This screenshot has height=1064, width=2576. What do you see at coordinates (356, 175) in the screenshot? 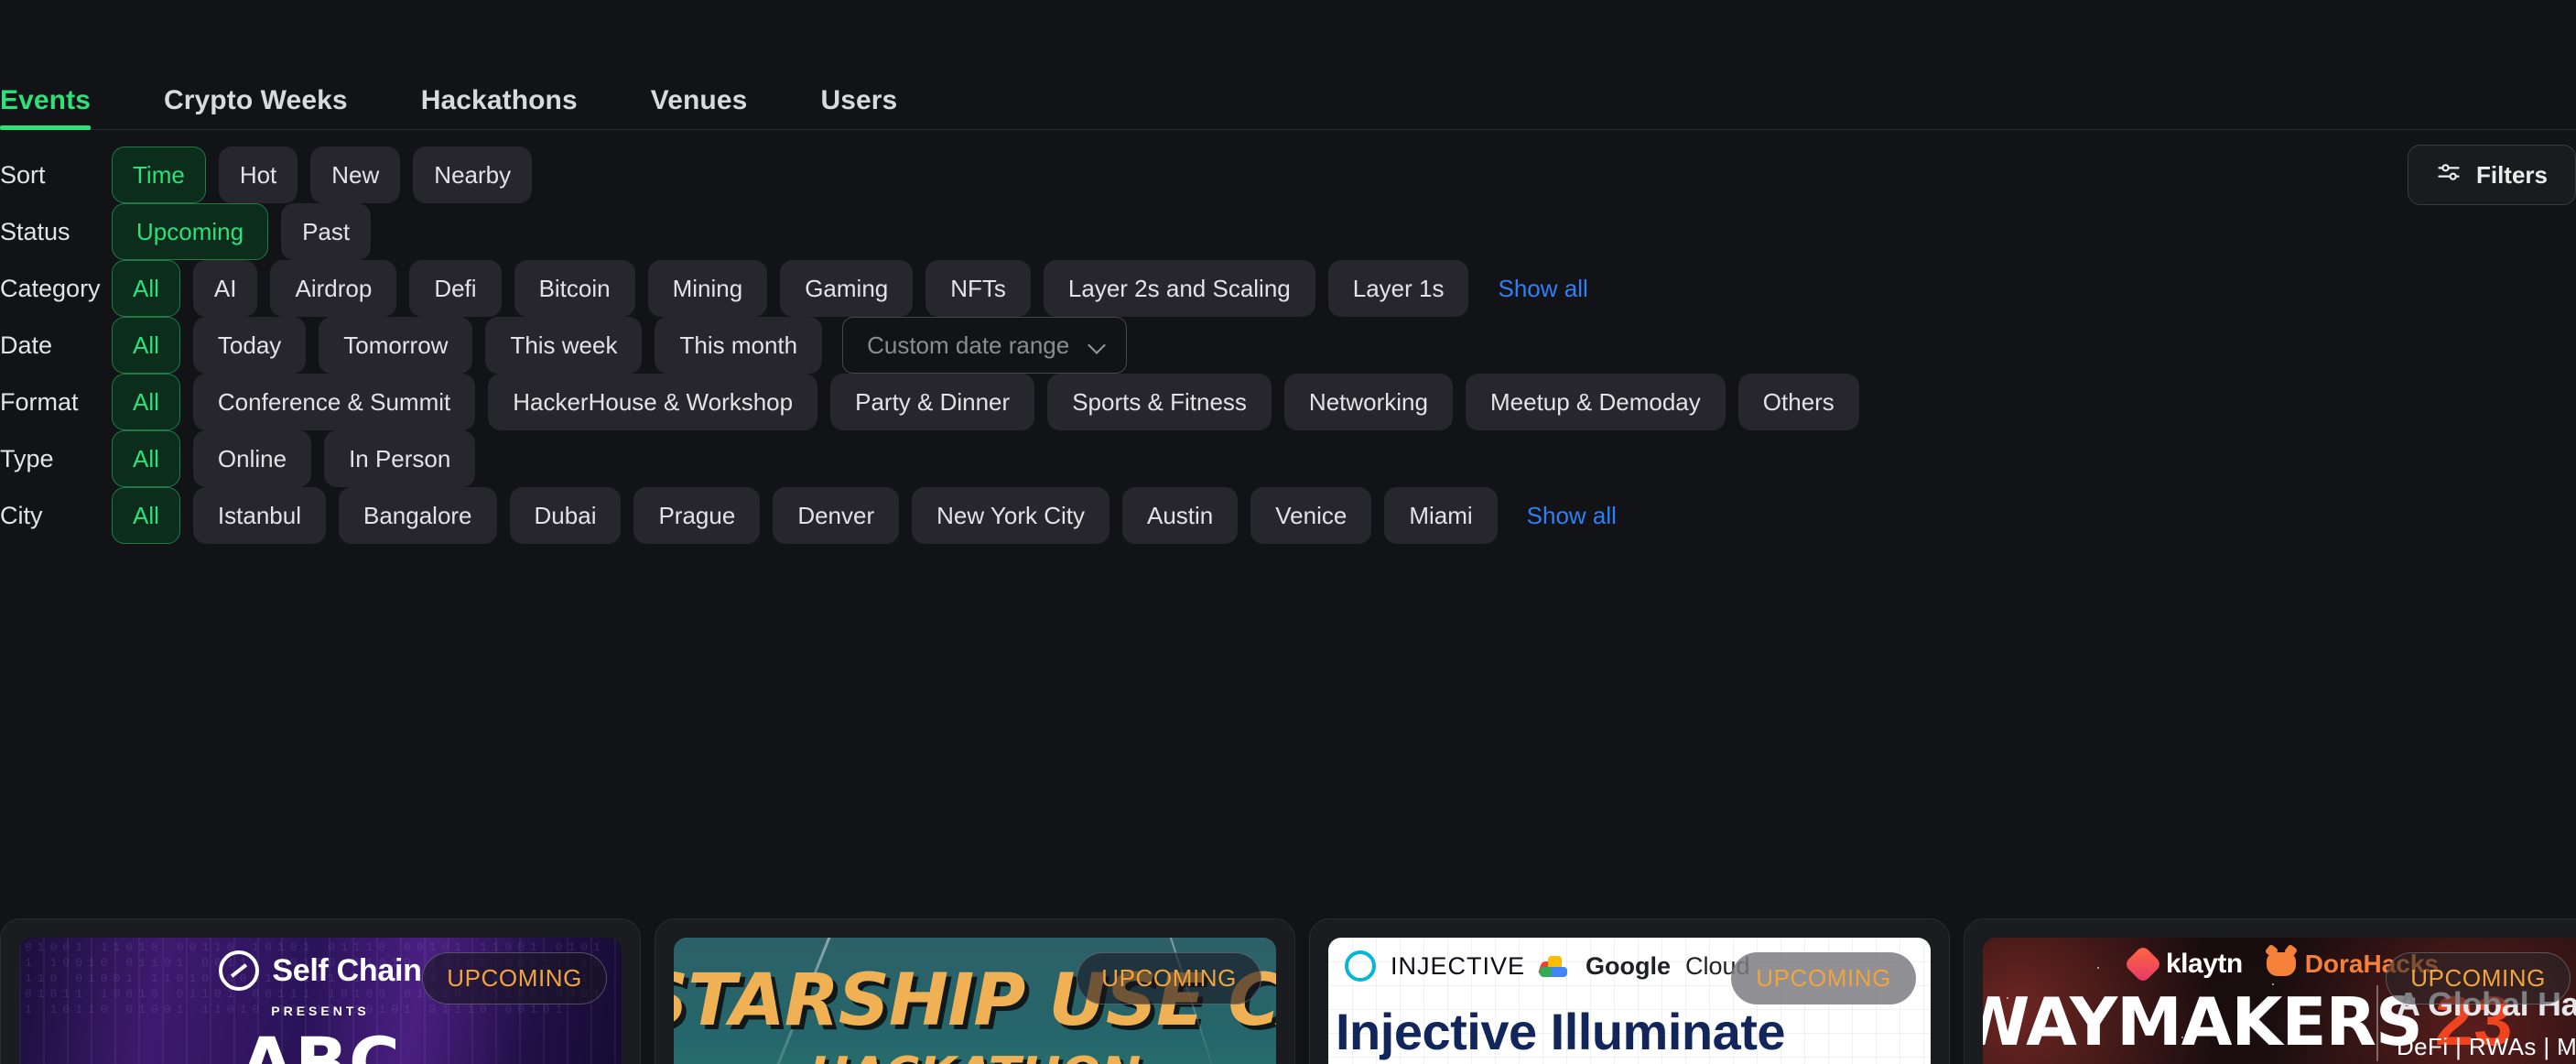
I see `chip-sort-new: New` at bounding box center [356, 175].